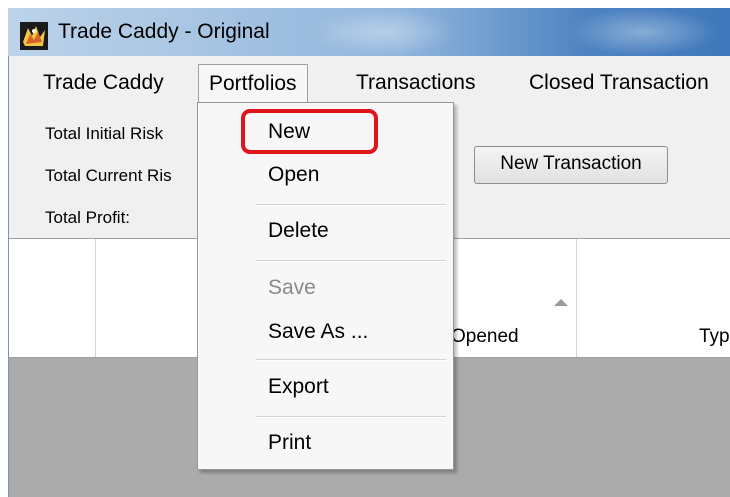 This screenshot has width=730, height=497. Describe the element at coordinates (104, 133) in the screenshot. I see `total-initial-risk-label: Total Initial Risk` at that location.